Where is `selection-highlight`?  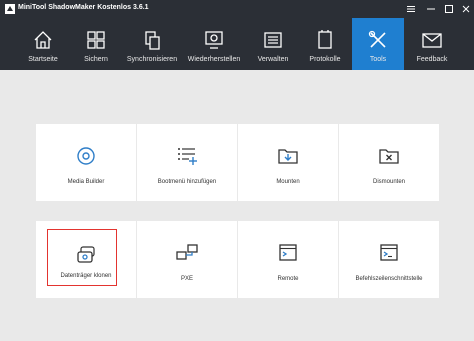 selection-highlight is located at coordinates (82, 257).